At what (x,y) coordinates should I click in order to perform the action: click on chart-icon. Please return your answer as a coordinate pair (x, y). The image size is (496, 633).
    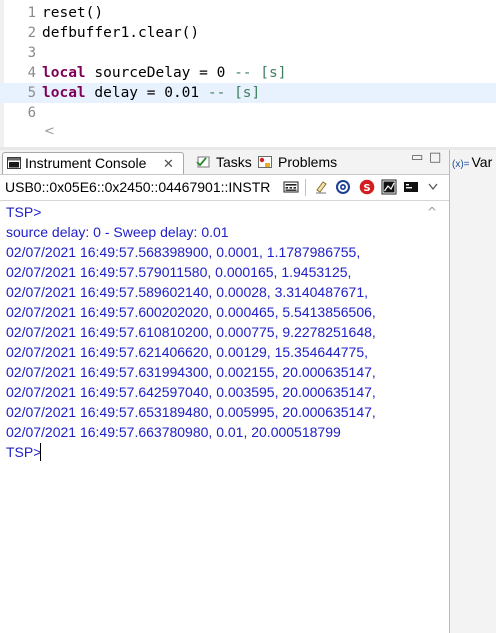
    Looking at the image, I should click on (389, 187).